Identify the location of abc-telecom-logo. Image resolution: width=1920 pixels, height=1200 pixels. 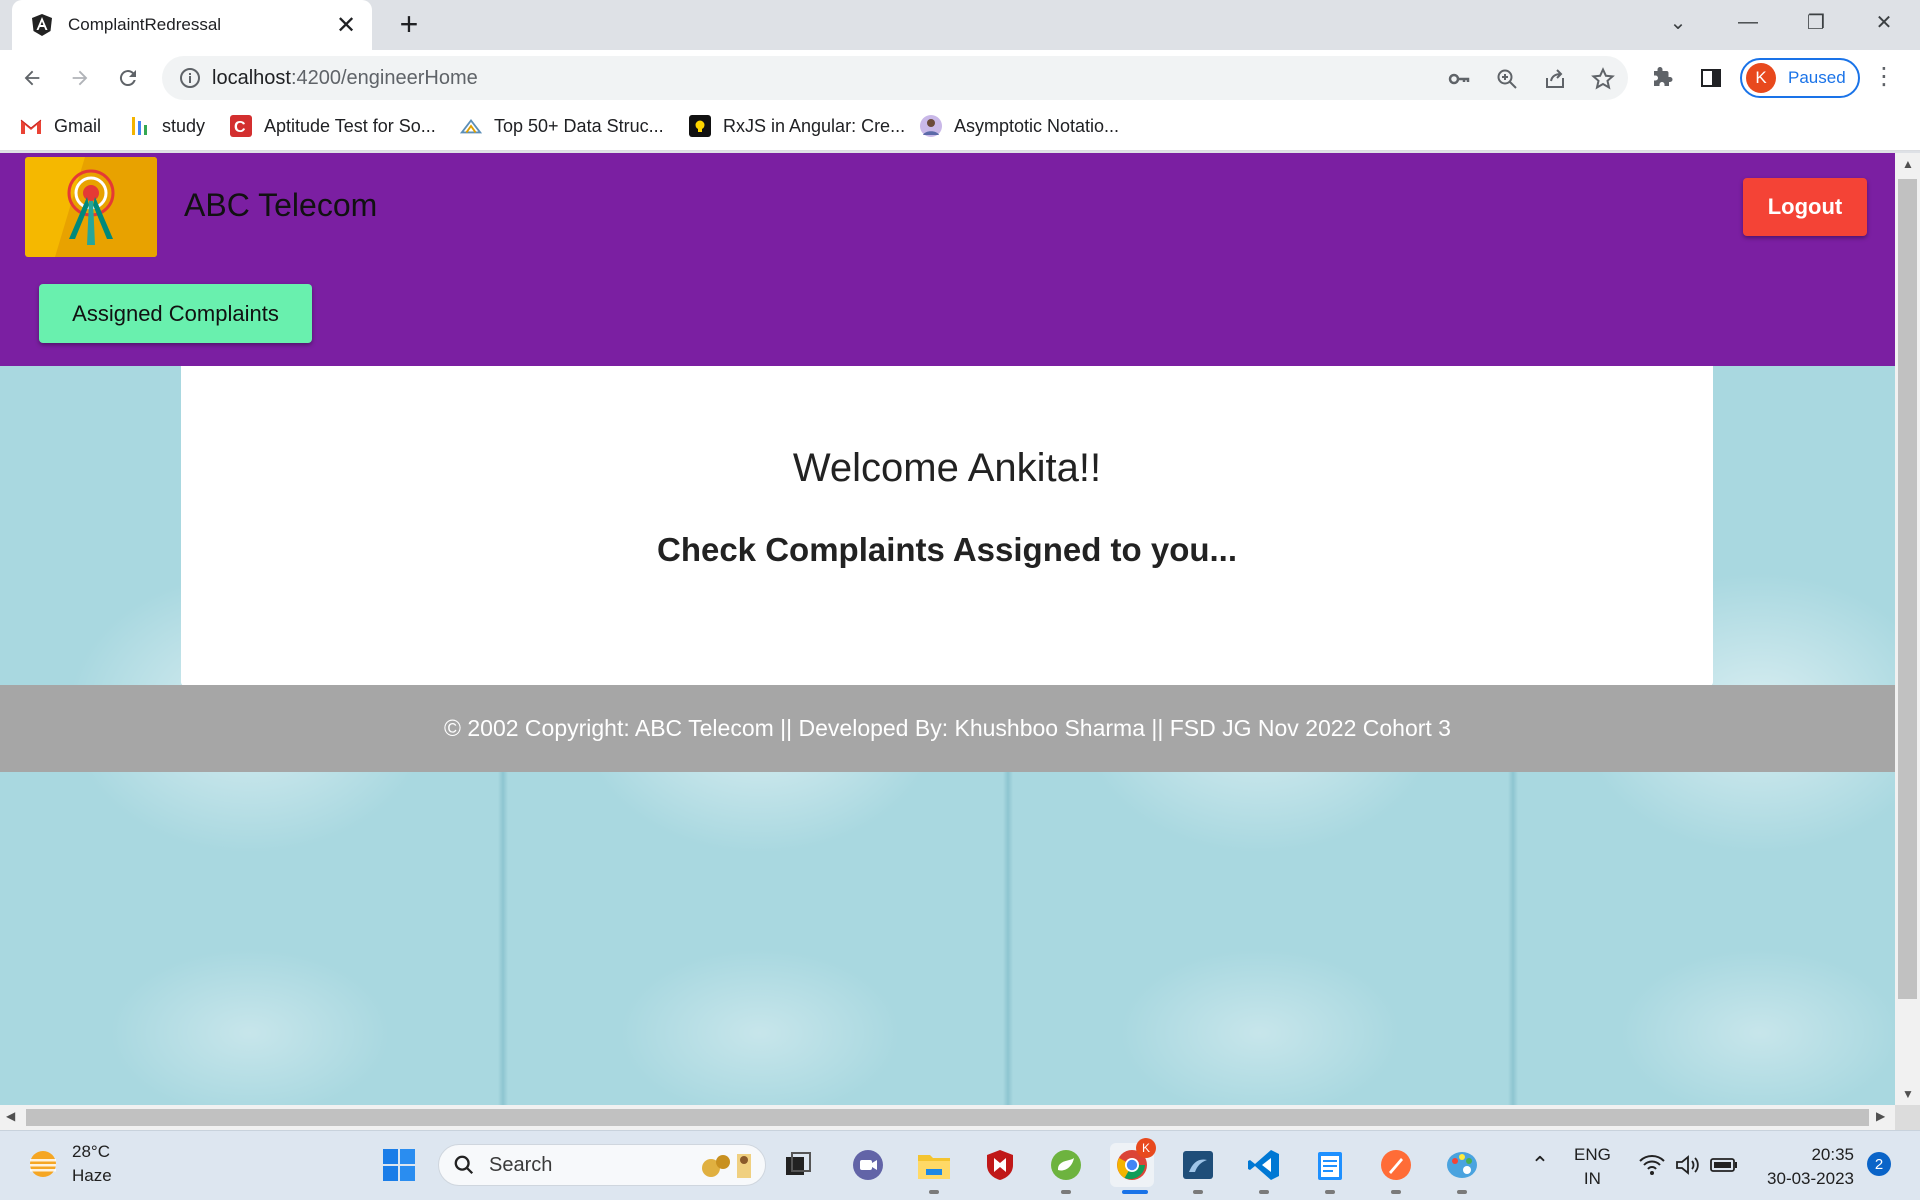
(91, 207).